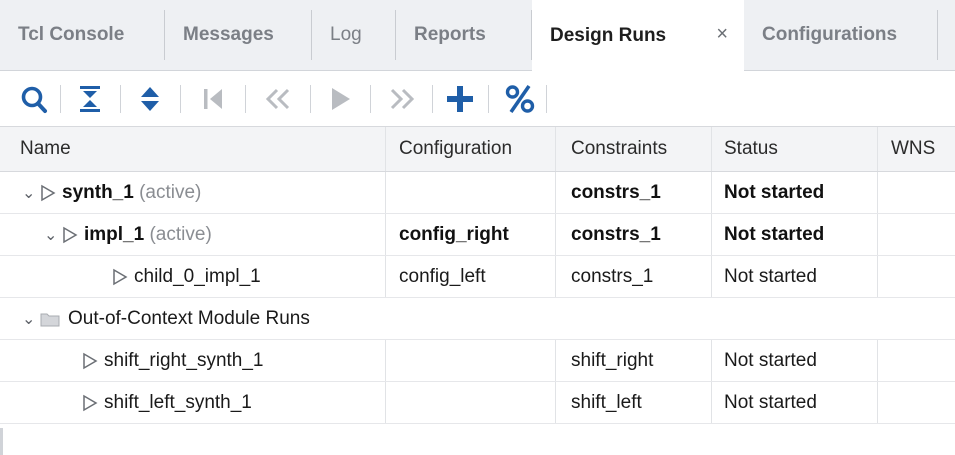  I want to click on name-cell: shift_right_synth_1, so click(193, 360).